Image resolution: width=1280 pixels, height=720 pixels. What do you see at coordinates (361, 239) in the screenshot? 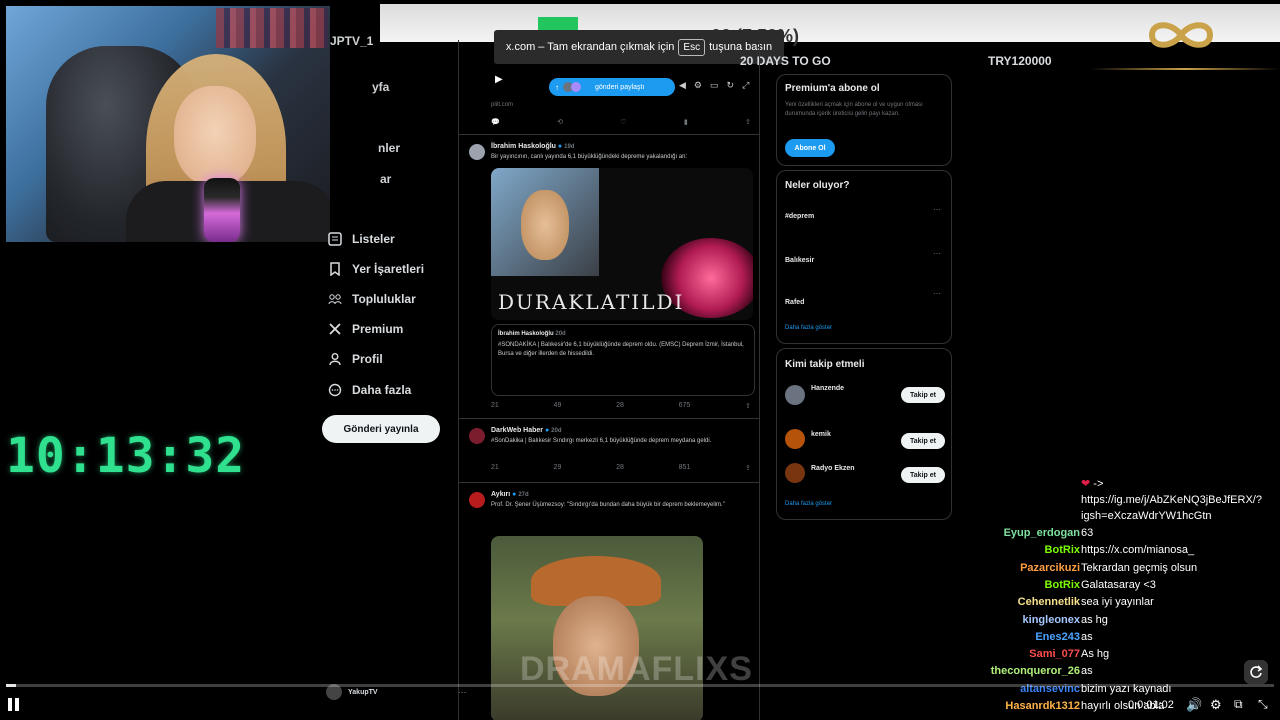
I see `sidebar-item-lists: Listeler` at bounding box center [361, 239].